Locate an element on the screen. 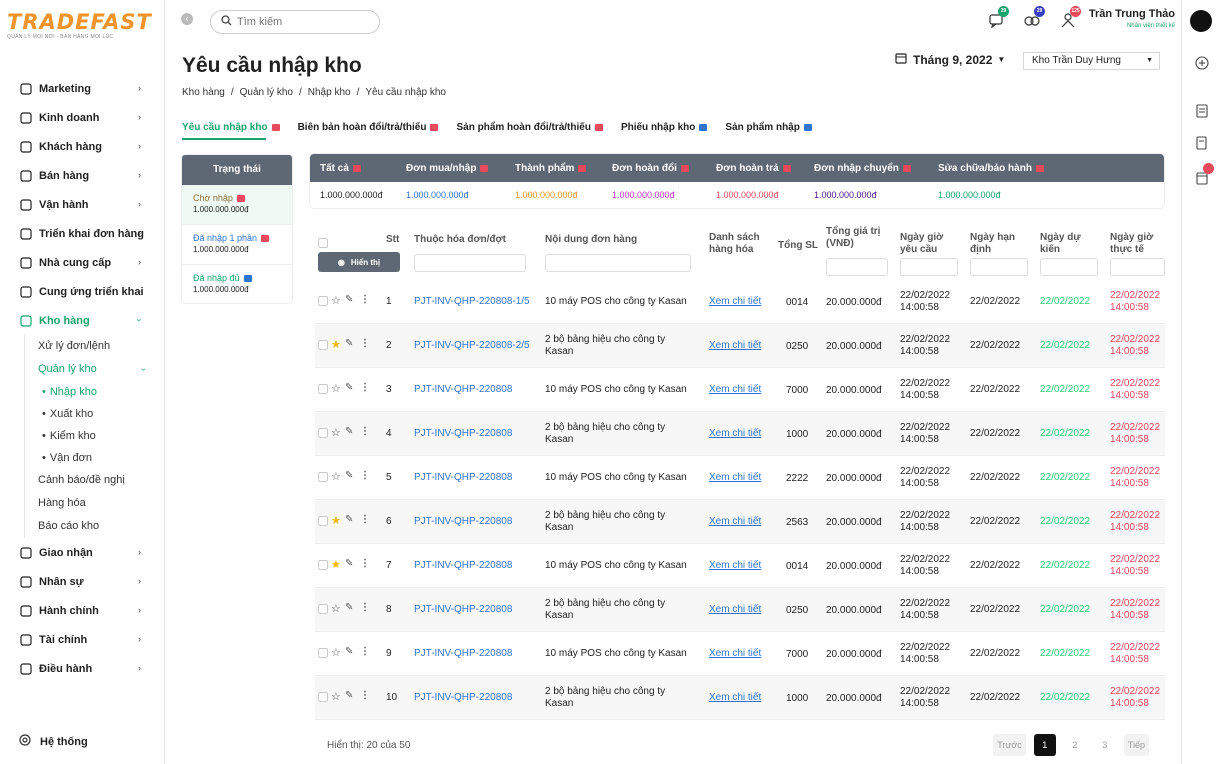 Image resolution: width=1221 pixels, height=764 pixels. col-invoice: Thuộc hóa đơn/đợt is located at coordinates (460, 240).